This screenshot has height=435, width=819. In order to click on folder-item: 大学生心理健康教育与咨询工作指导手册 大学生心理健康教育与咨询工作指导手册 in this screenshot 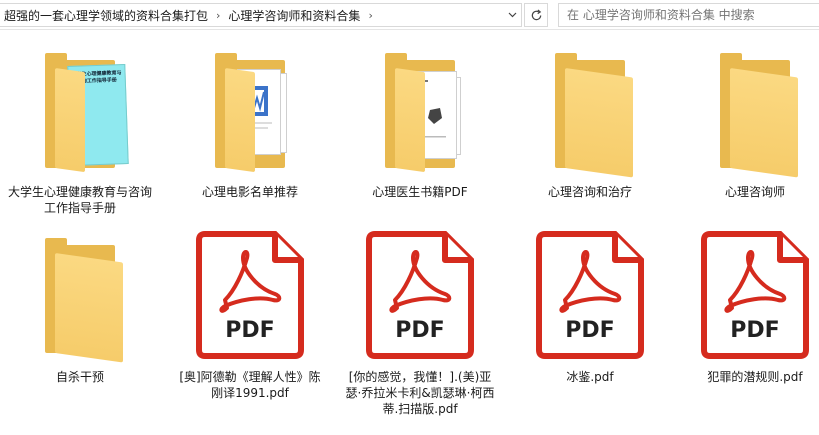, I will do `click(80, 130)`.